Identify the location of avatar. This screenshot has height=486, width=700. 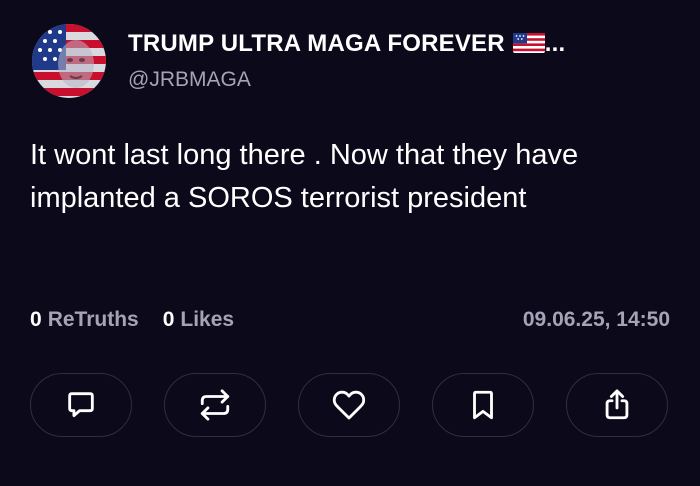
(69, 61).